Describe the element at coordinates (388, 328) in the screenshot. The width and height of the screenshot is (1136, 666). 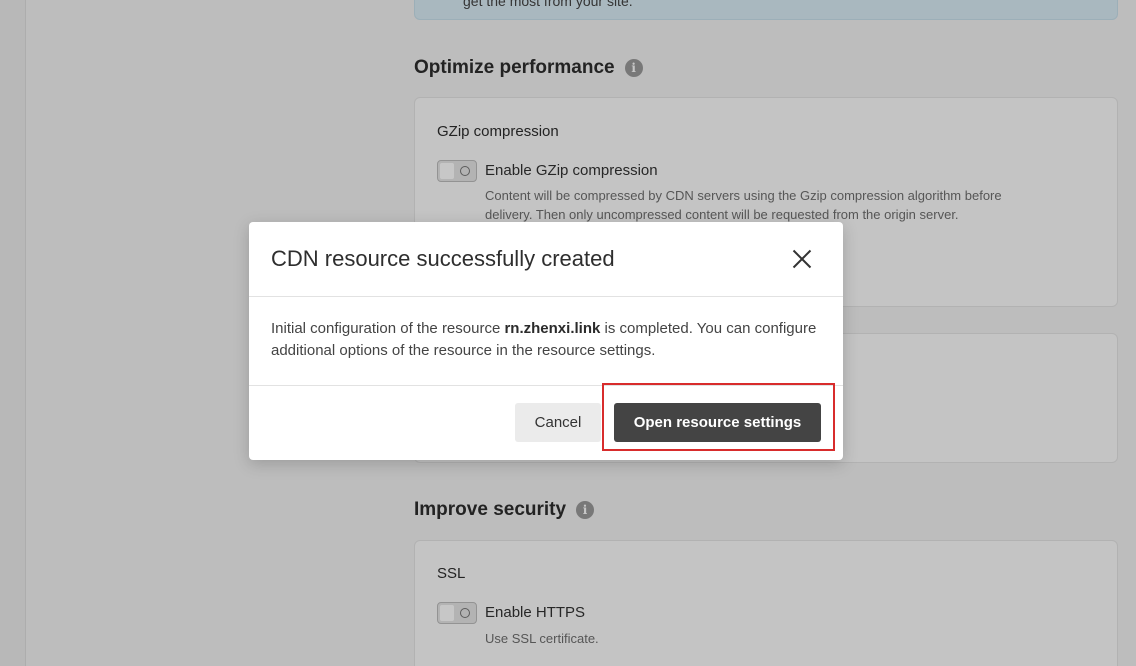
I see `dialog-body-prefix: Initial configuration of the resource` at that location.